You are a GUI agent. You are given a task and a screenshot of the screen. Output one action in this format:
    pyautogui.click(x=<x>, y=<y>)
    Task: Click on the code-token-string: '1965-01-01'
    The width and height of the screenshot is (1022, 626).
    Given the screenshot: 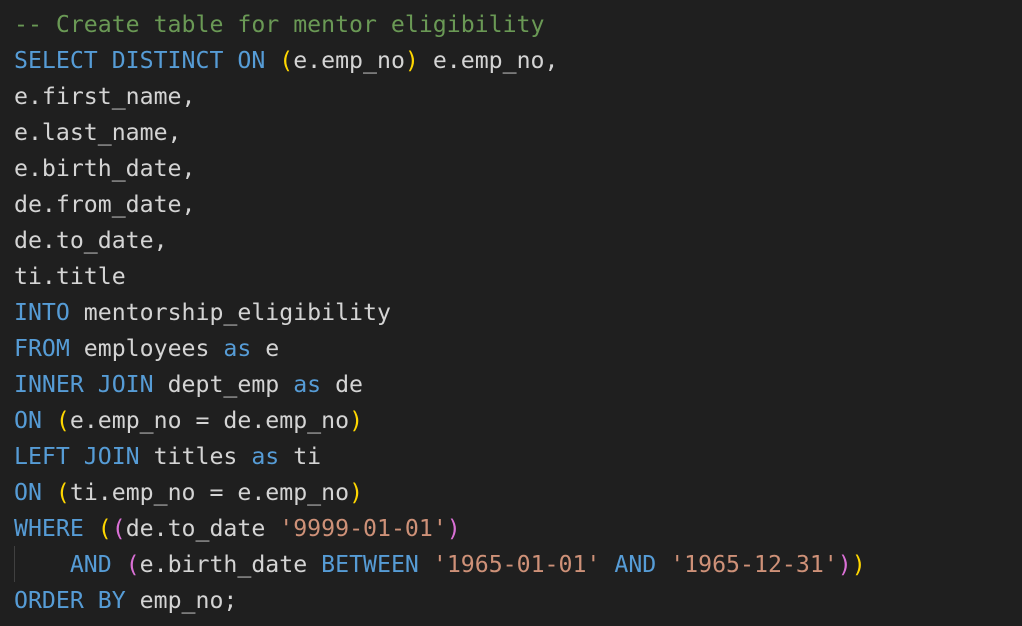 What is the action you would take?
    pyautogui.click(x=516, y=564)
    